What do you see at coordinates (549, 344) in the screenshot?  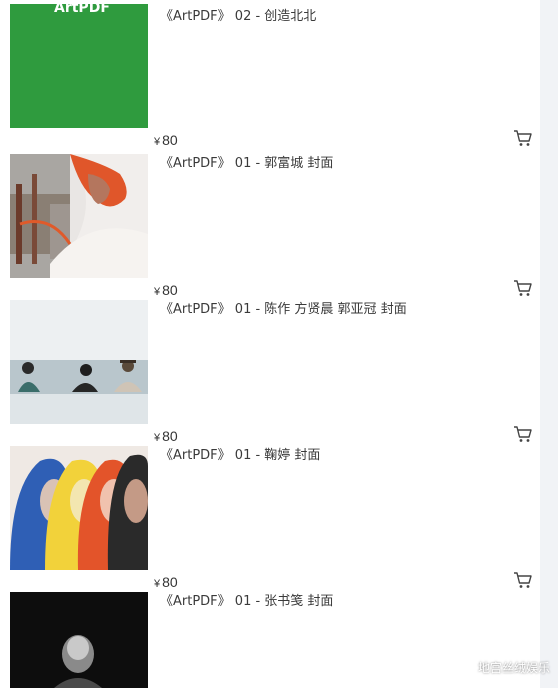 I see `scrollbar-track` at bounding box center [549, 344].